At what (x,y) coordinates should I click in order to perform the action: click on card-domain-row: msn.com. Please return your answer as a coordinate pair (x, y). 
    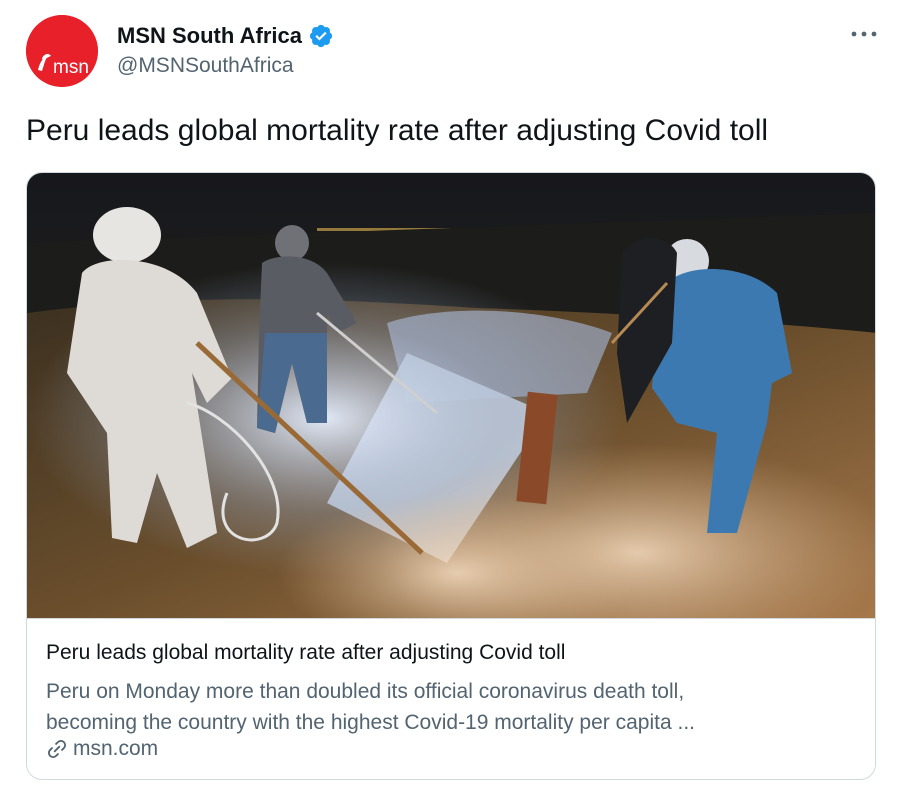
    Looking at the image, I should click on (102, 749).